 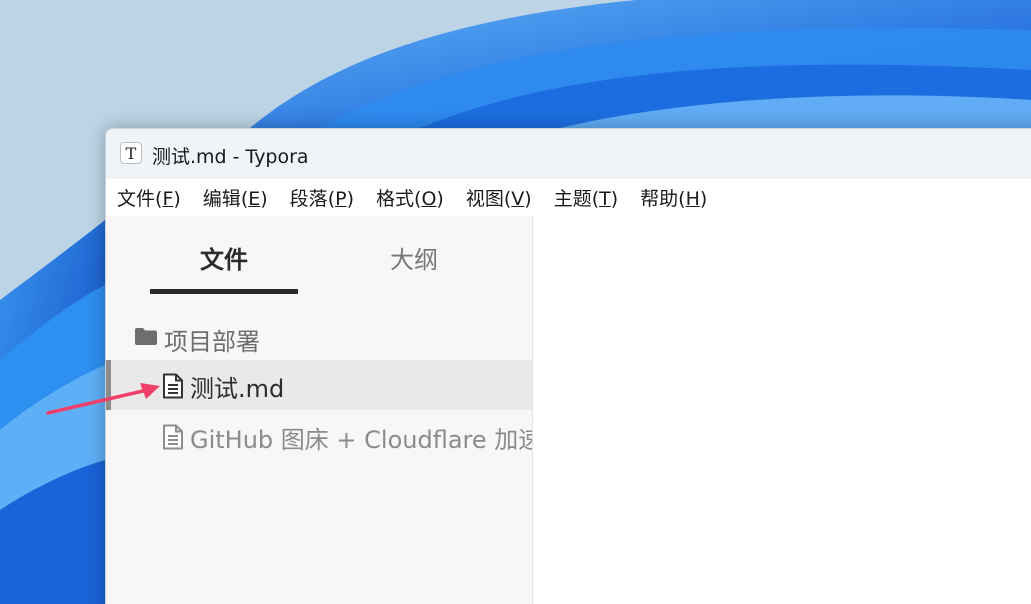 I want to click on file-name: 测试.md, so click(x=237, y=389).